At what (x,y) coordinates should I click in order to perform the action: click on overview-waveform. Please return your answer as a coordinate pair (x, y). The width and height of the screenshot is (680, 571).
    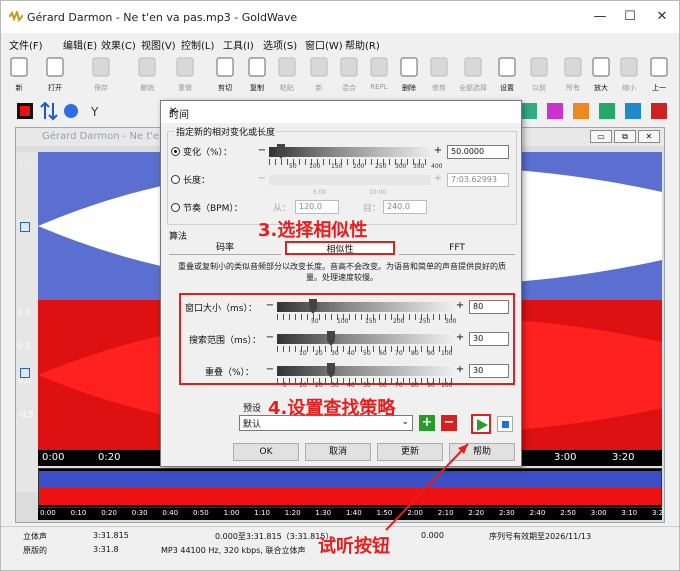
    Looking at the image, I should click on (350, 488).